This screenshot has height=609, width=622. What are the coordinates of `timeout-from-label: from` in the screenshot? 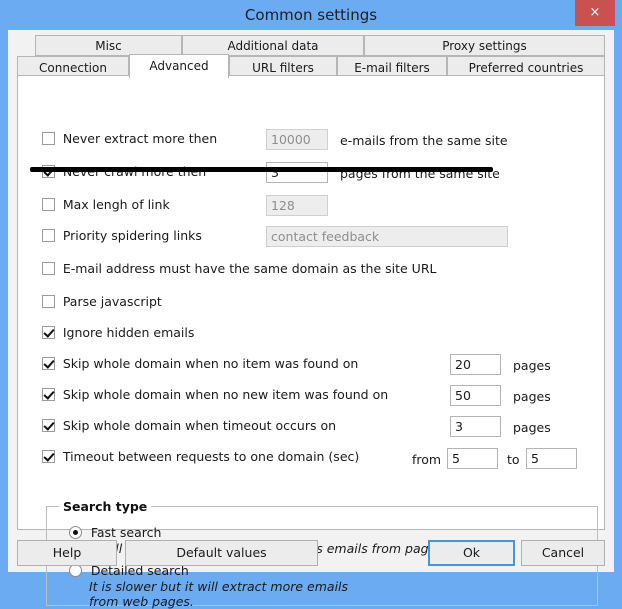 It's located at (427, 459).